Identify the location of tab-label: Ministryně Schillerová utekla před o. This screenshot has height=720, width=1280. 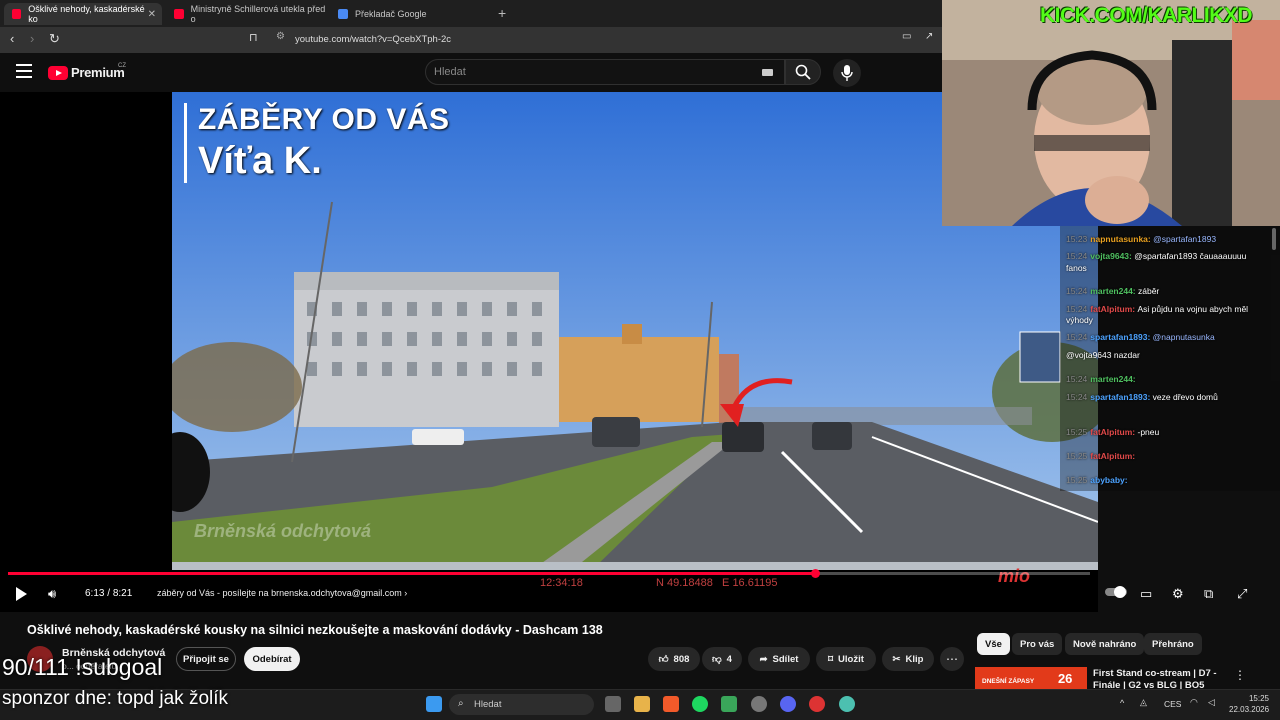
(258, 14).